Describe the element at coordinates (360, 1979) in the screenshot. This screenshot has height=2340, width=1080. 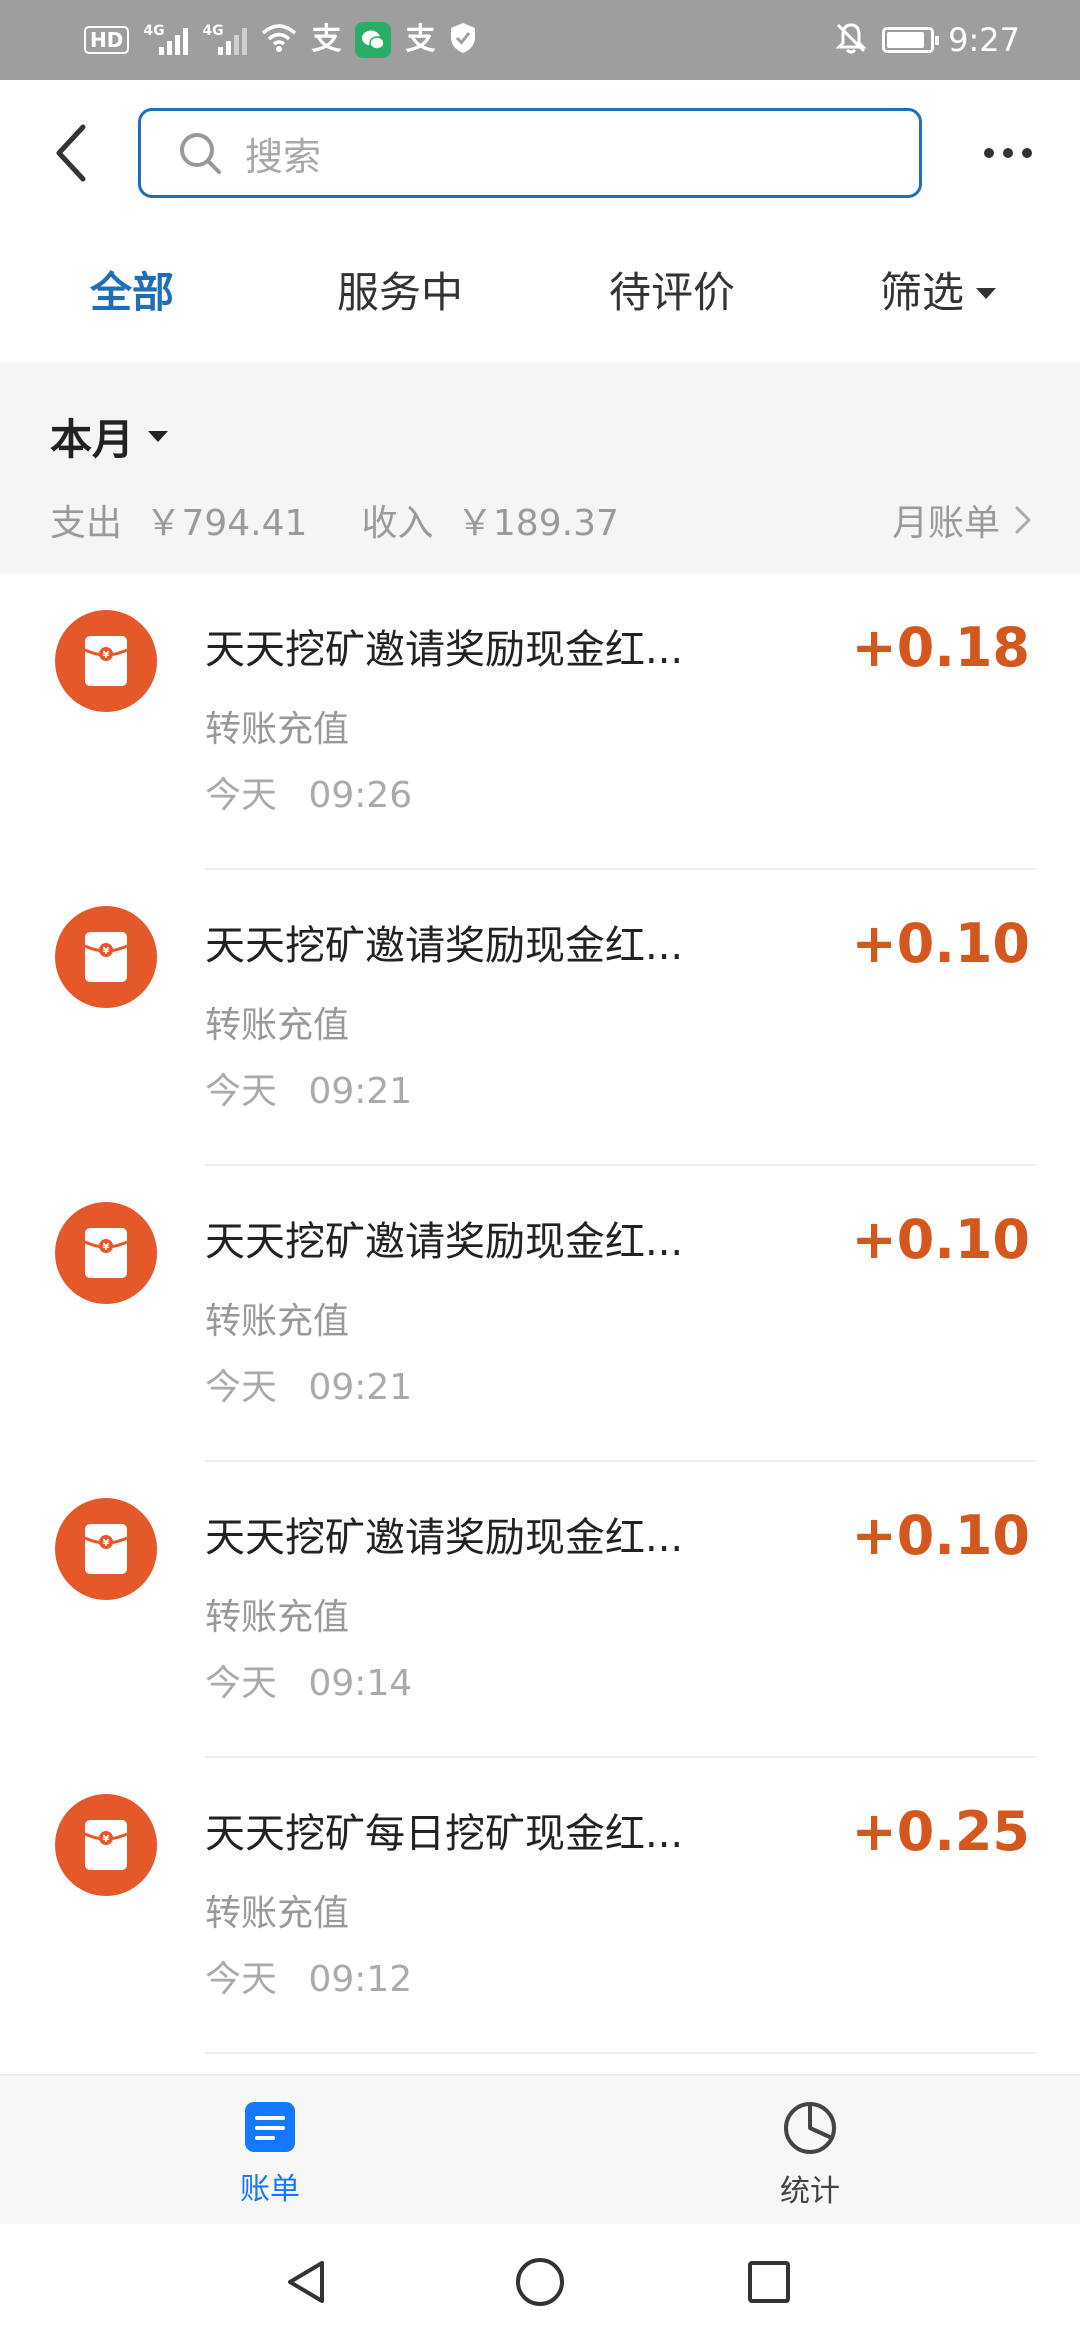
I see `transaction-clock: 09:12` at that location.